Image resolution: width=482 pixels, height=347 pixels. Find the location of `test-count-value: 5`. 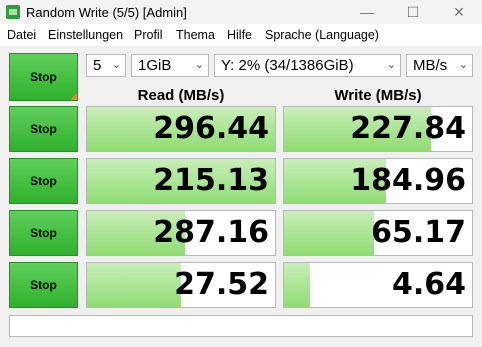

test-count-value: 5 is located at coordinates (97, 65).